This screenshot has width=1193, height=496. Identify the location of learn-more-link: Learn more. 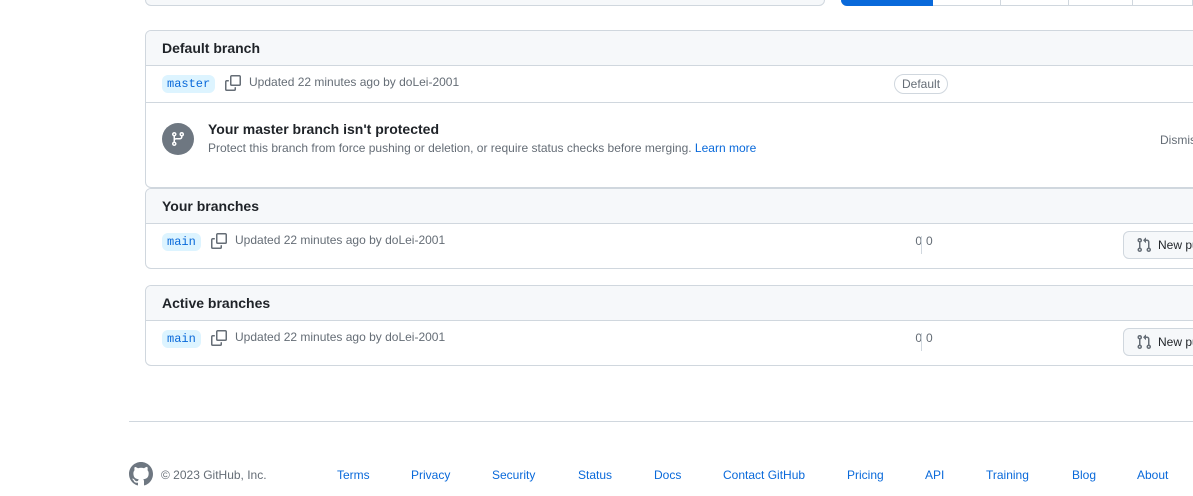
(725, 148).